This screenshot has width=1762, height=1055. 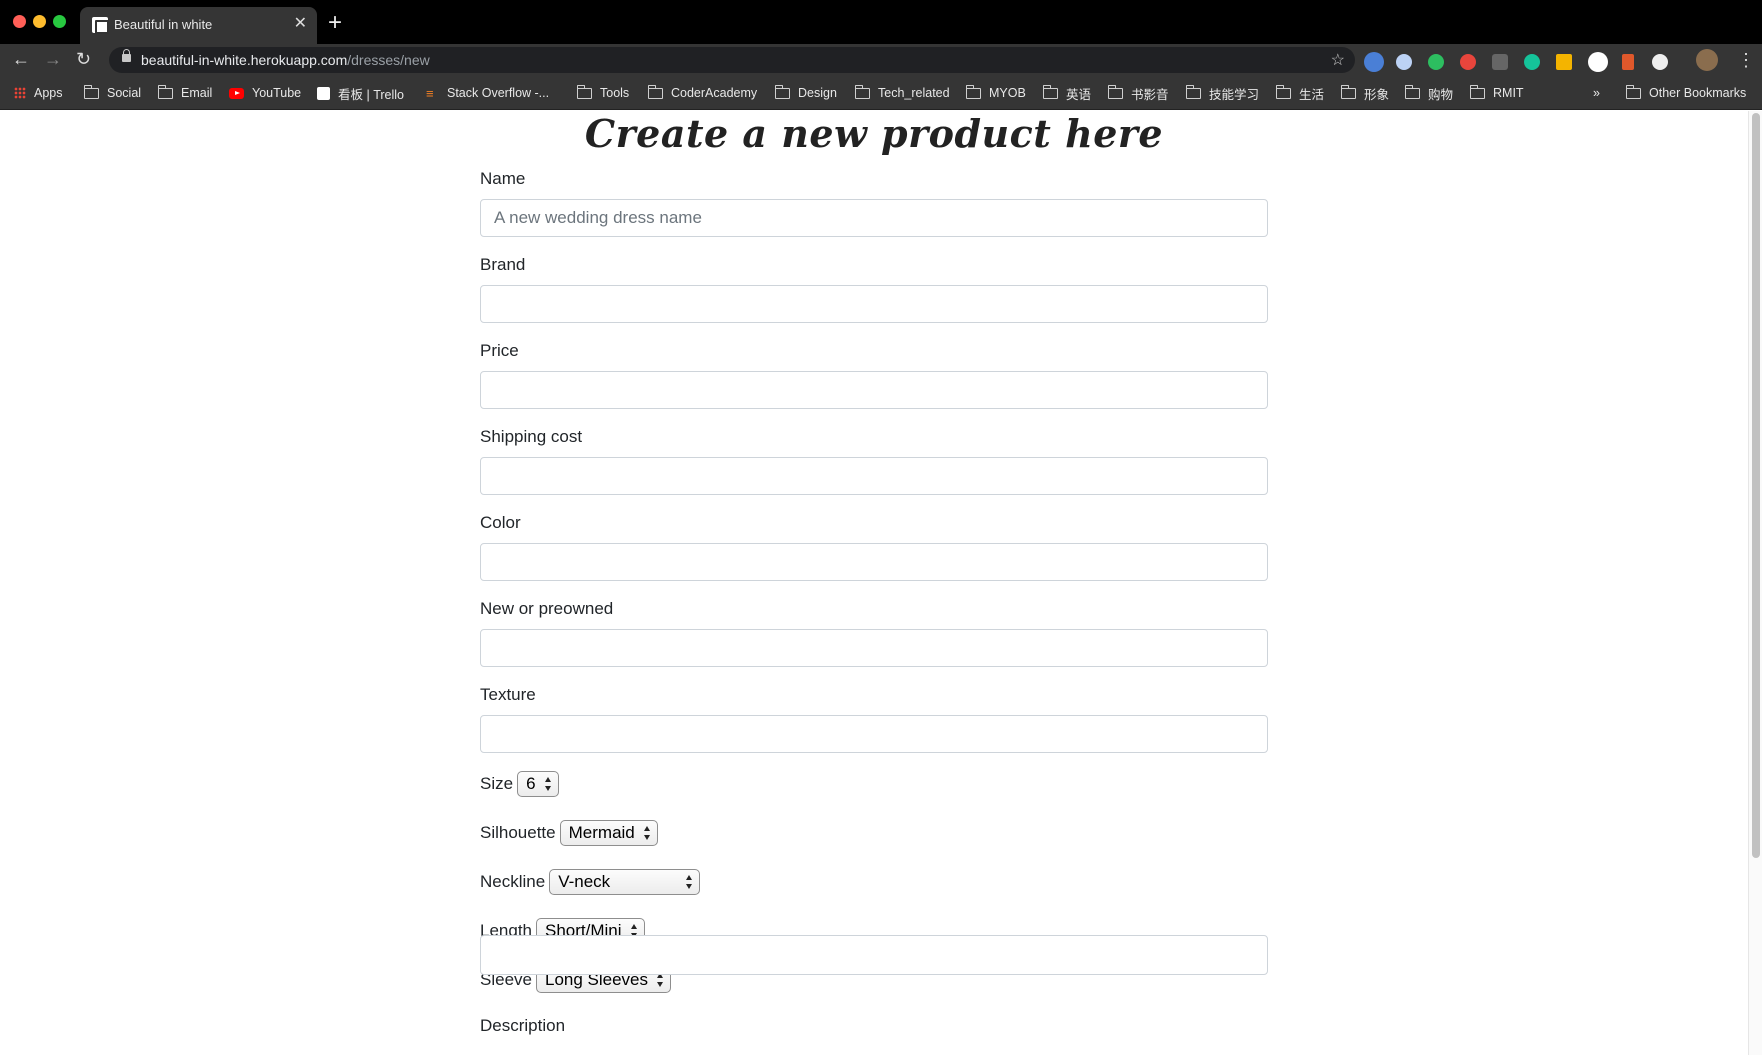 I want to click on lock-icon, so click(x=126, y=55).